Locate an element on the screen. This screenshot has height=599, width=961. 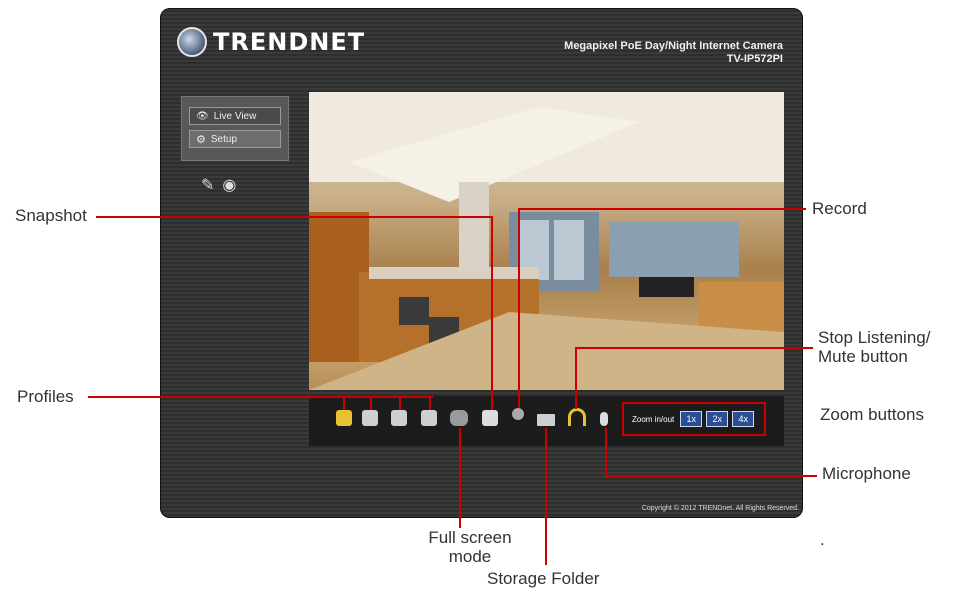
live-view-label: Live View is located at coordinates (235, 116).